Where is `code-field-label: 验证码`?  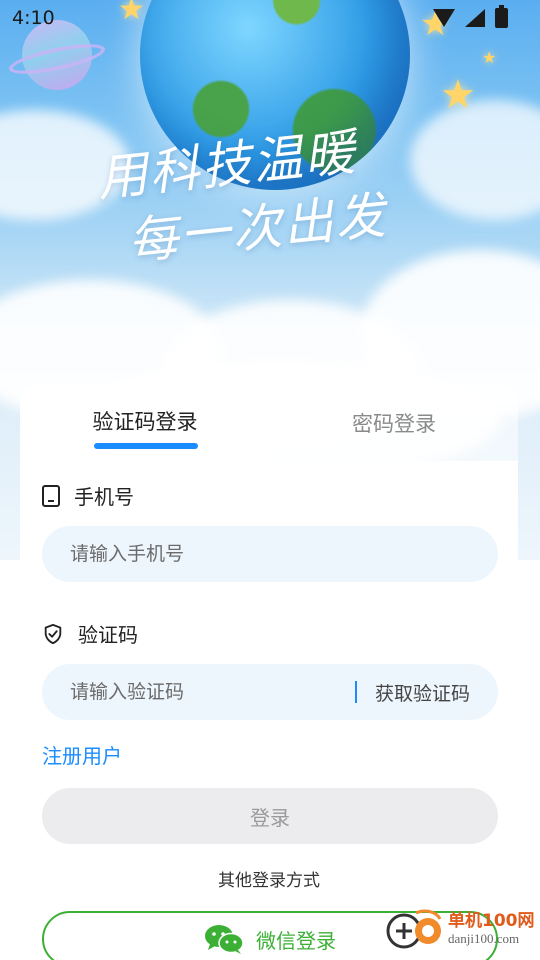 code-field-label: 验证码 is located at coordinates (90, 633).